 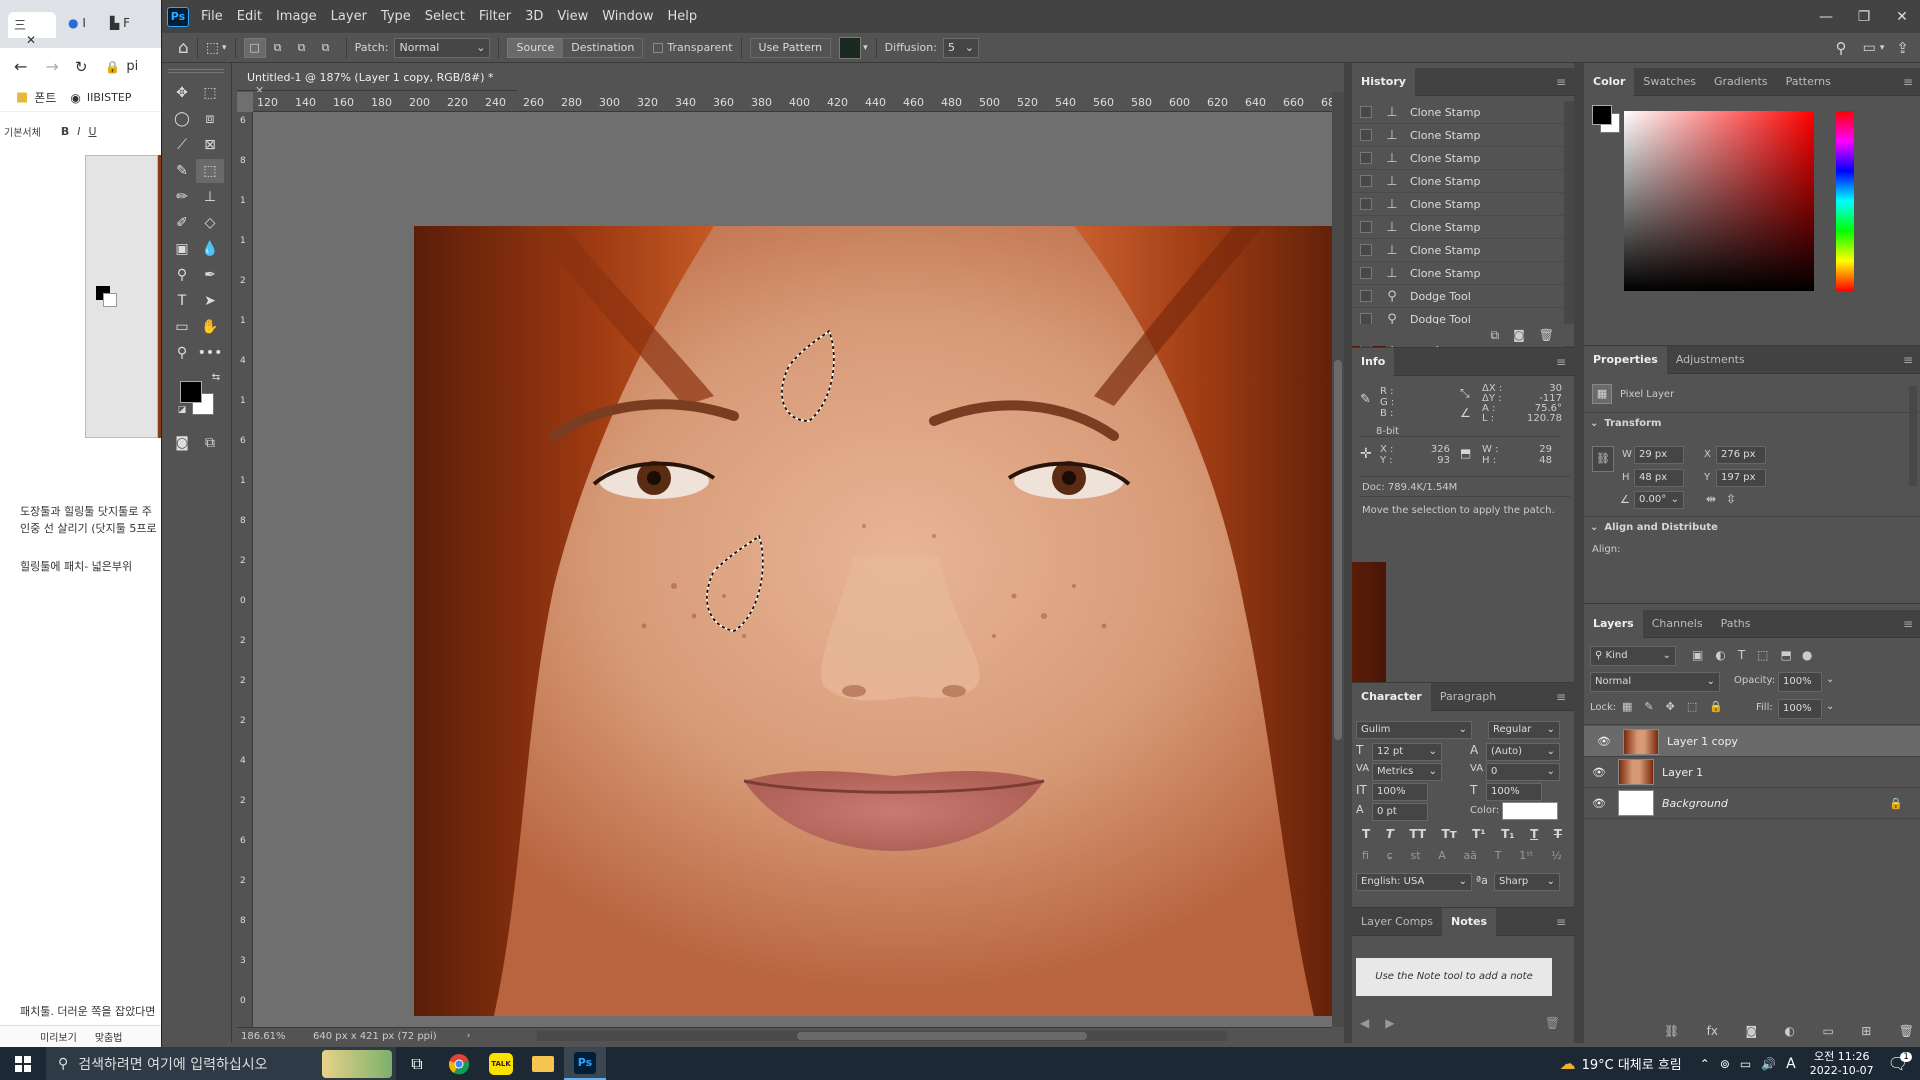 I want to click on zoom-tool-icon: ⚲, so click(x=182, y=353).